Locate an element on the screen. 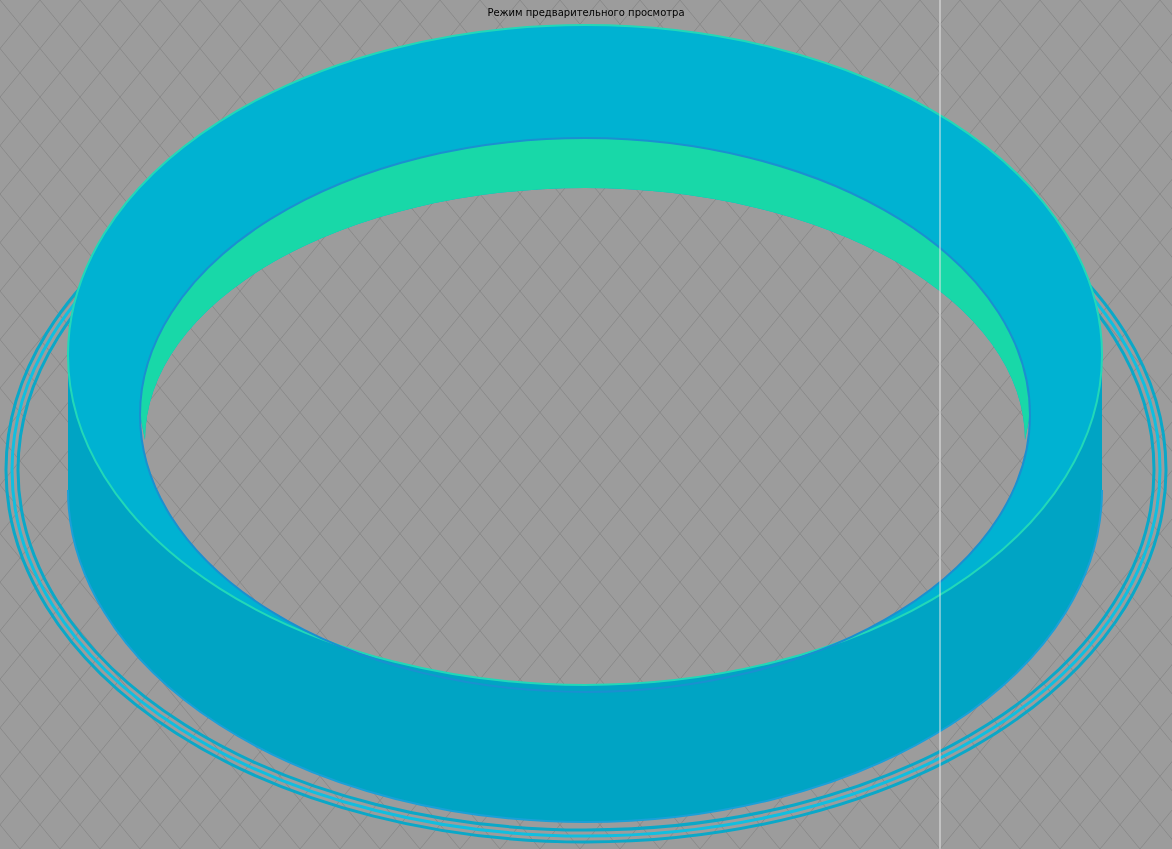 The width and height of the screenshot is (1172, 849). viewport-title: Режим предварительного просмотра is located at coordinates (586, 12).